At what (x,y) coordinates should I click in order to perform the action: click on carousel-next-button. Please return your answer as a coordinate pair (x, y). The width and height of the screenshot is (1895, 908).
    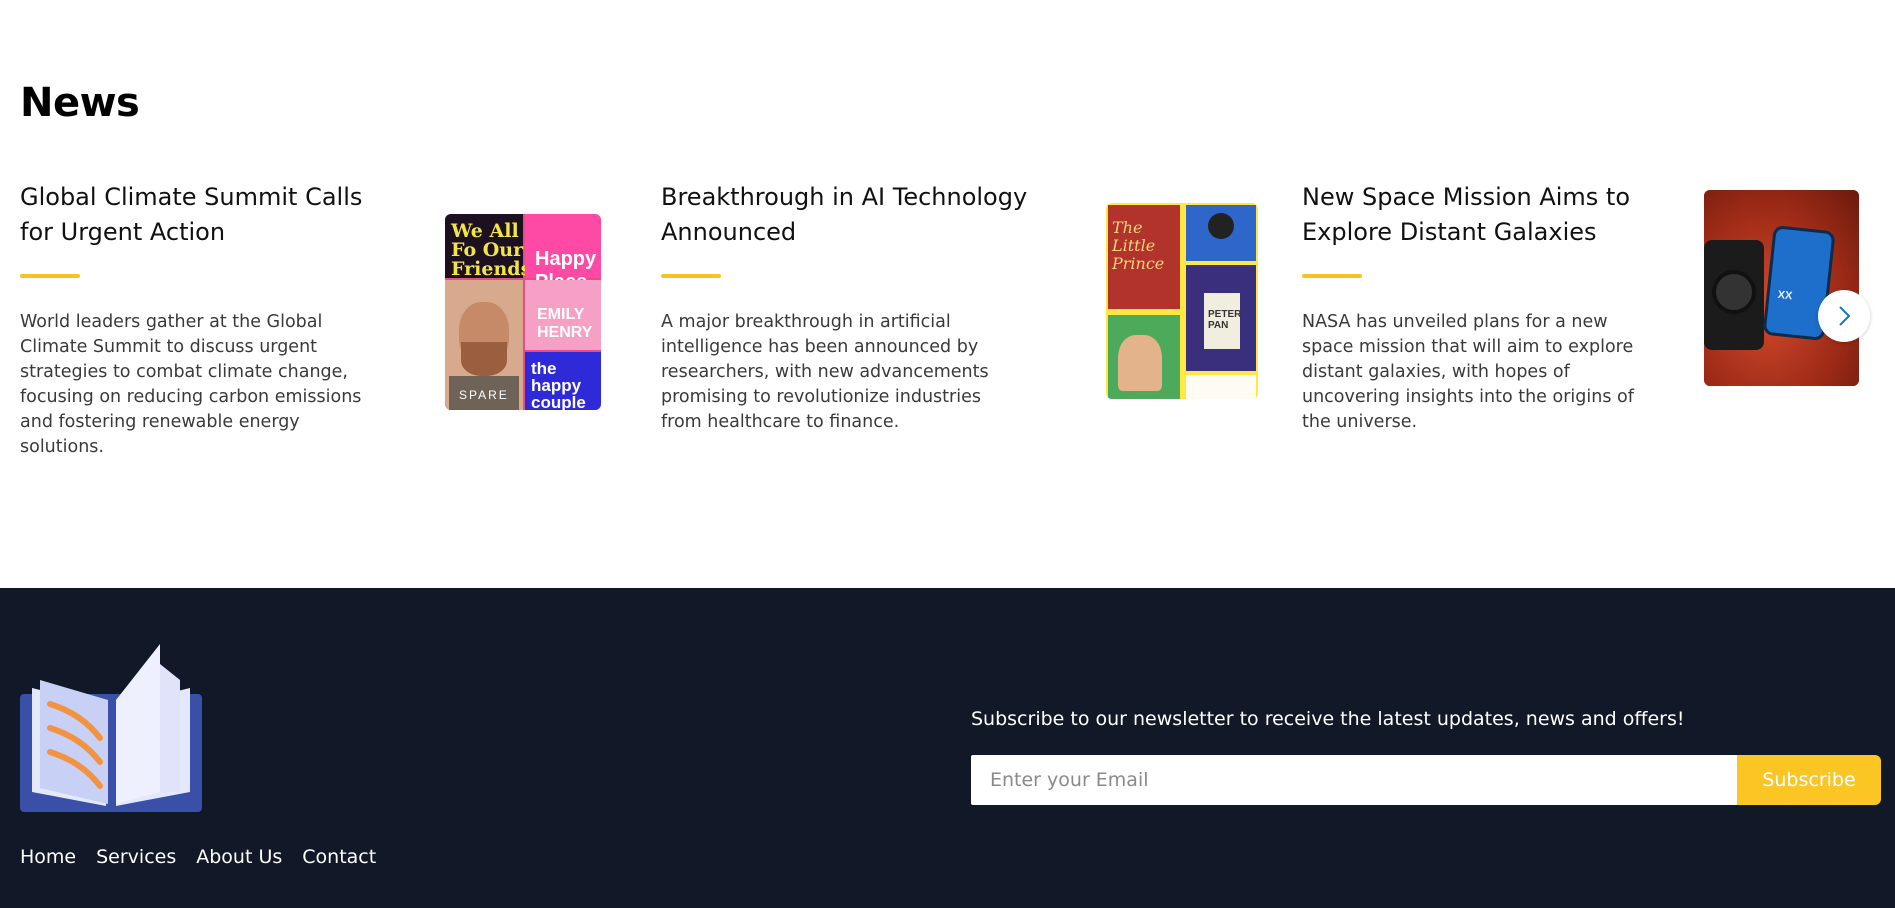
    Looking at the image, I should click on (1844, 316).